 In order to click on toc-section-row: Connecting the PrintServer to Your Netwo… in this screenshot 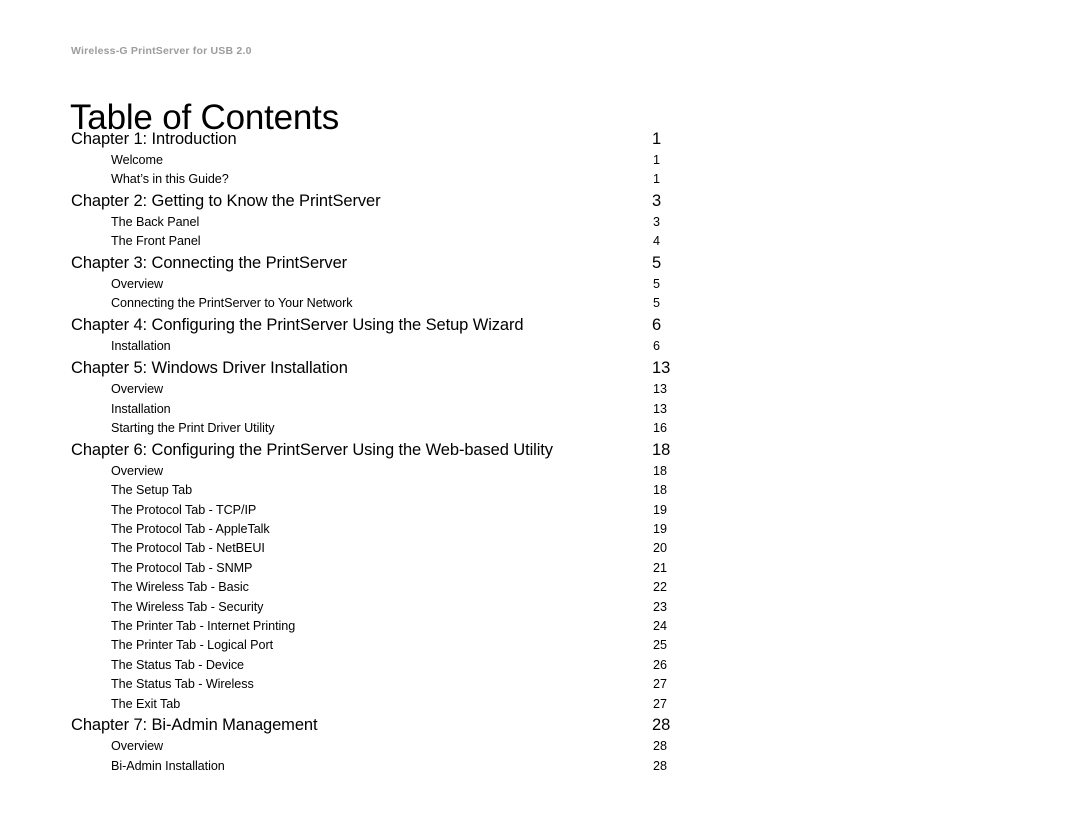, I will do `click(540, 303)`.